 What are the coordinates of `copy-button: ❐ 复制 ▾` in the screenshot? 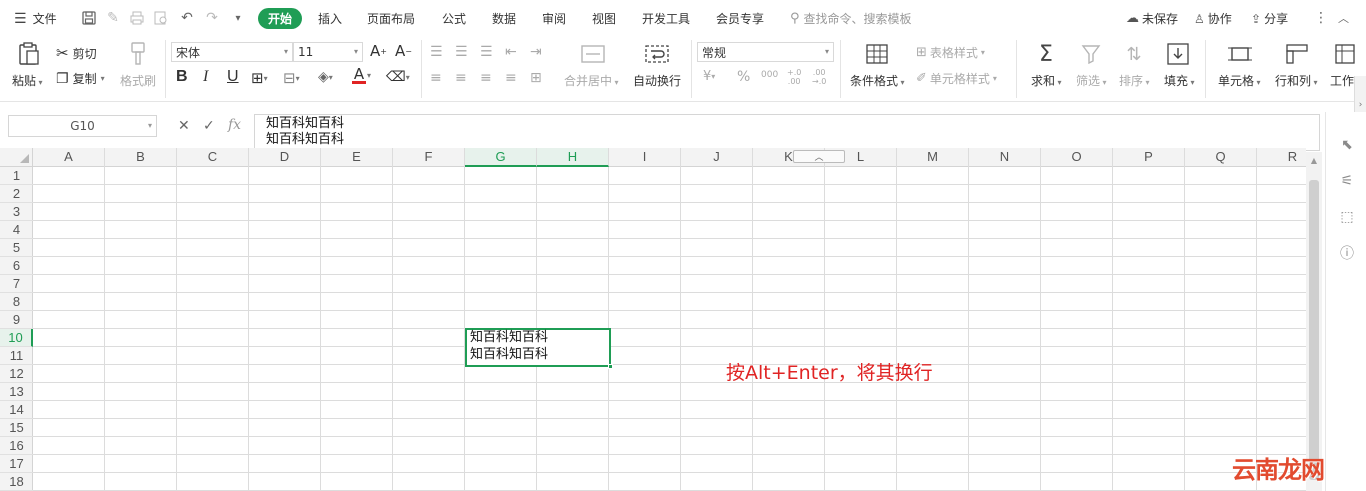 It's located at (80, 78).